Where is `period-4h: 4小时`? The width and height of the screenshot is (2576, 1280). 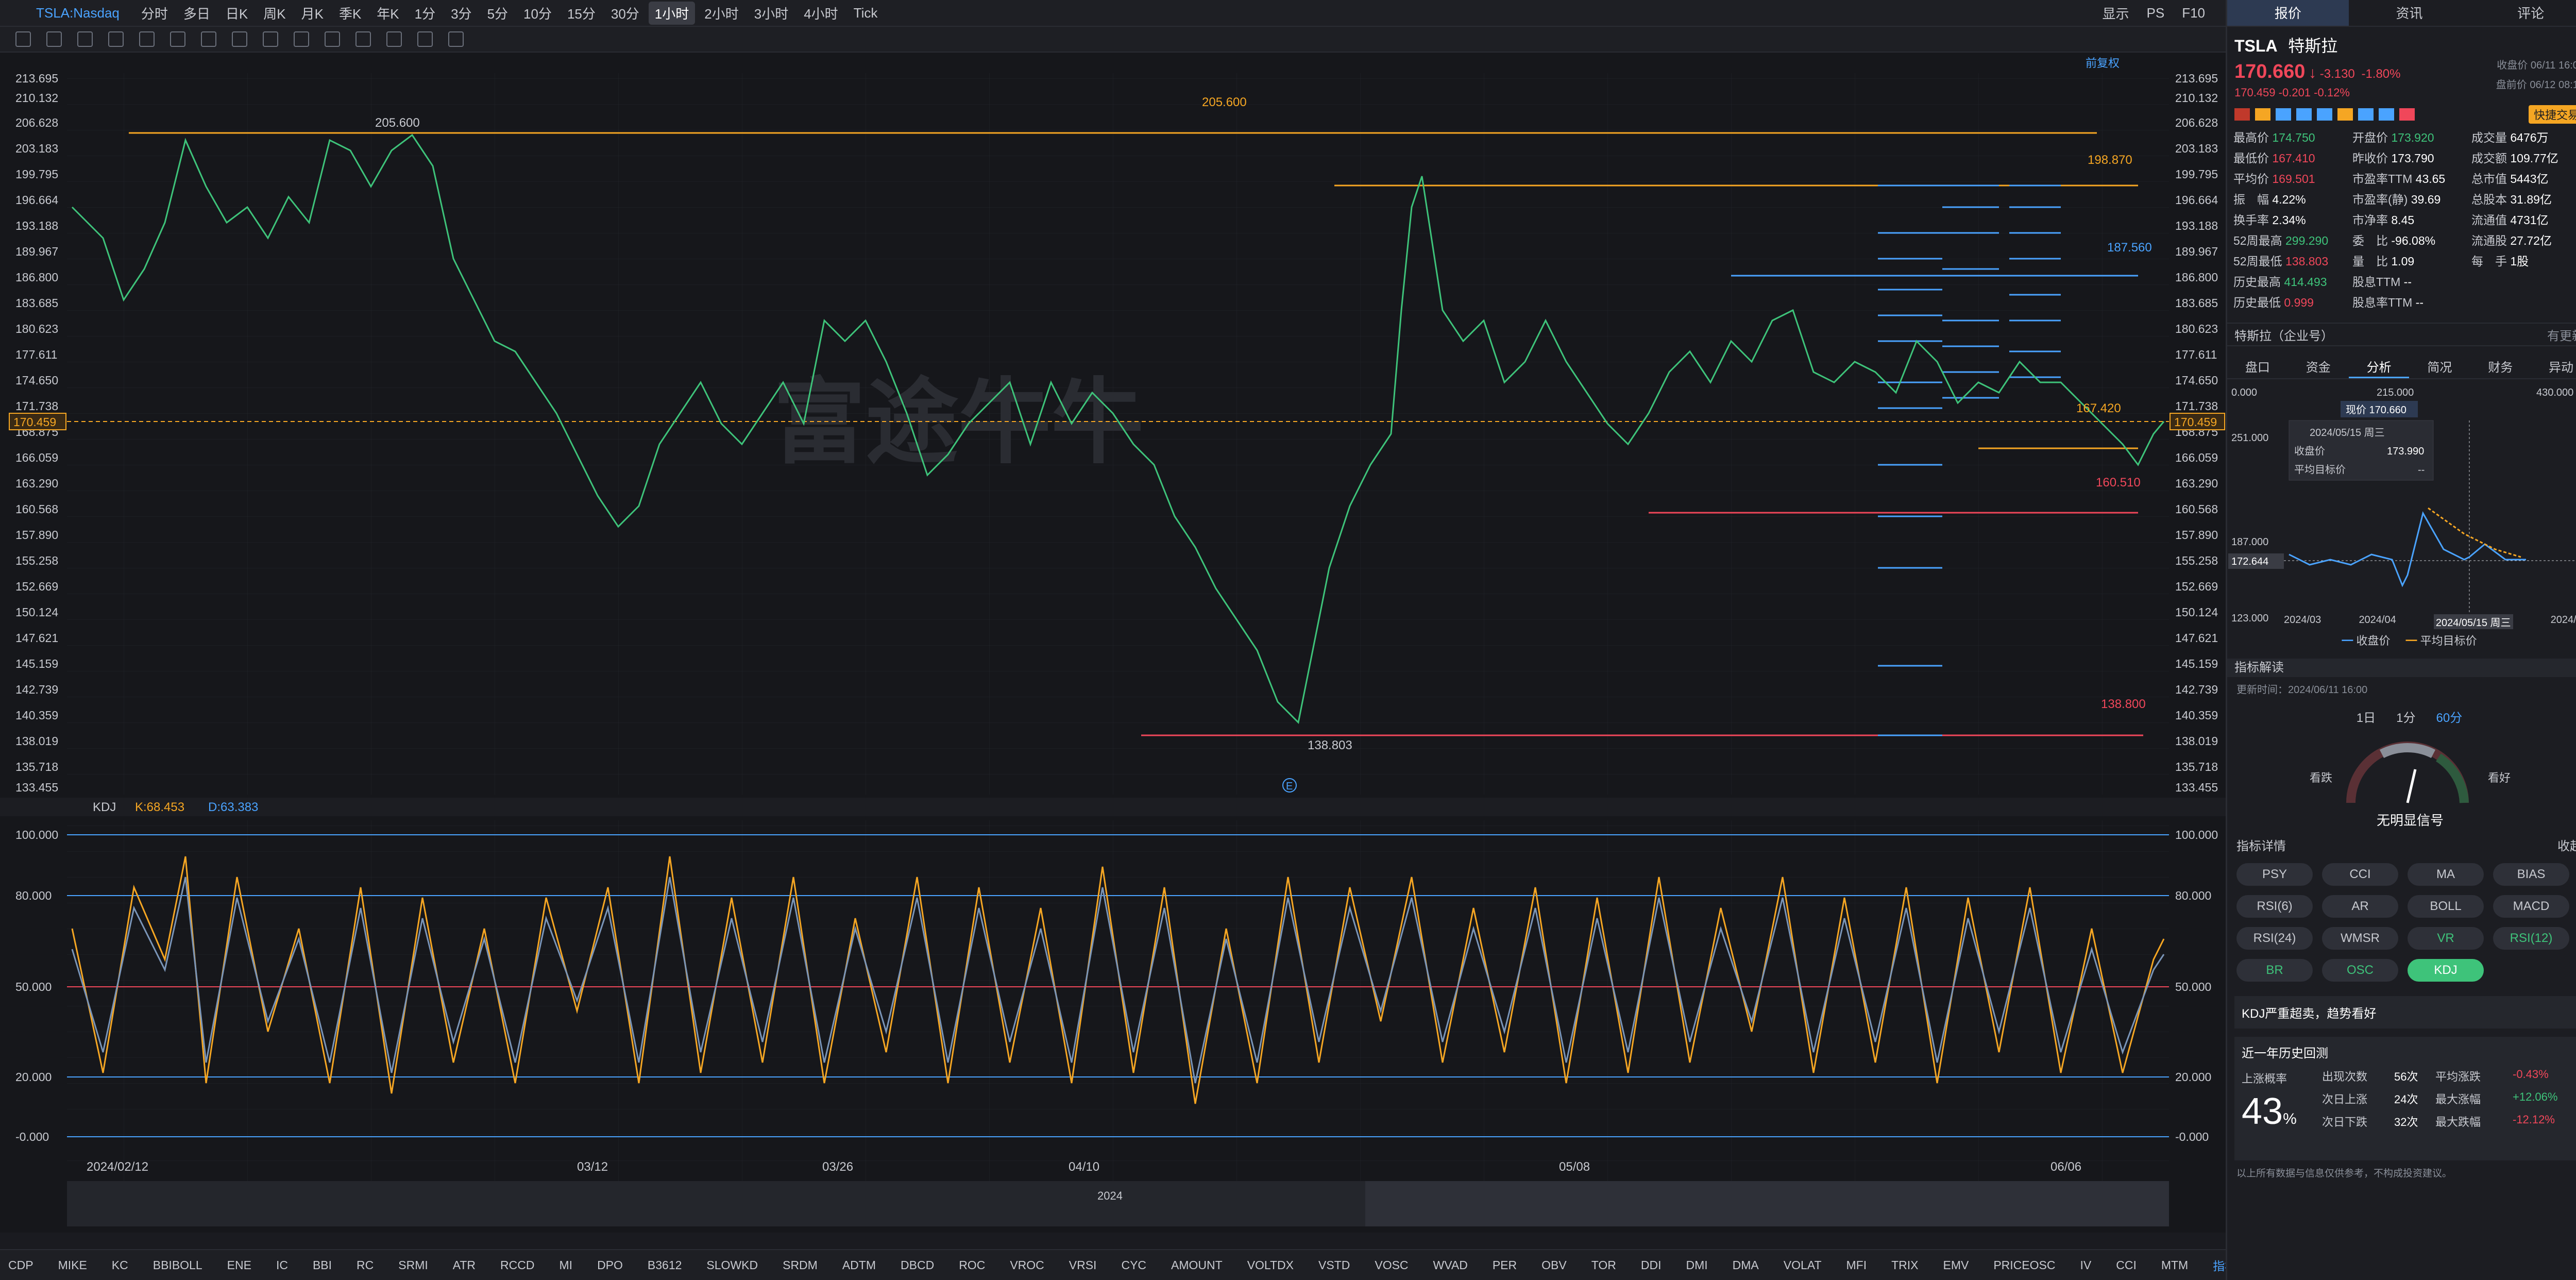 period-4h: 4小时 is located at coordinates (821, 13).